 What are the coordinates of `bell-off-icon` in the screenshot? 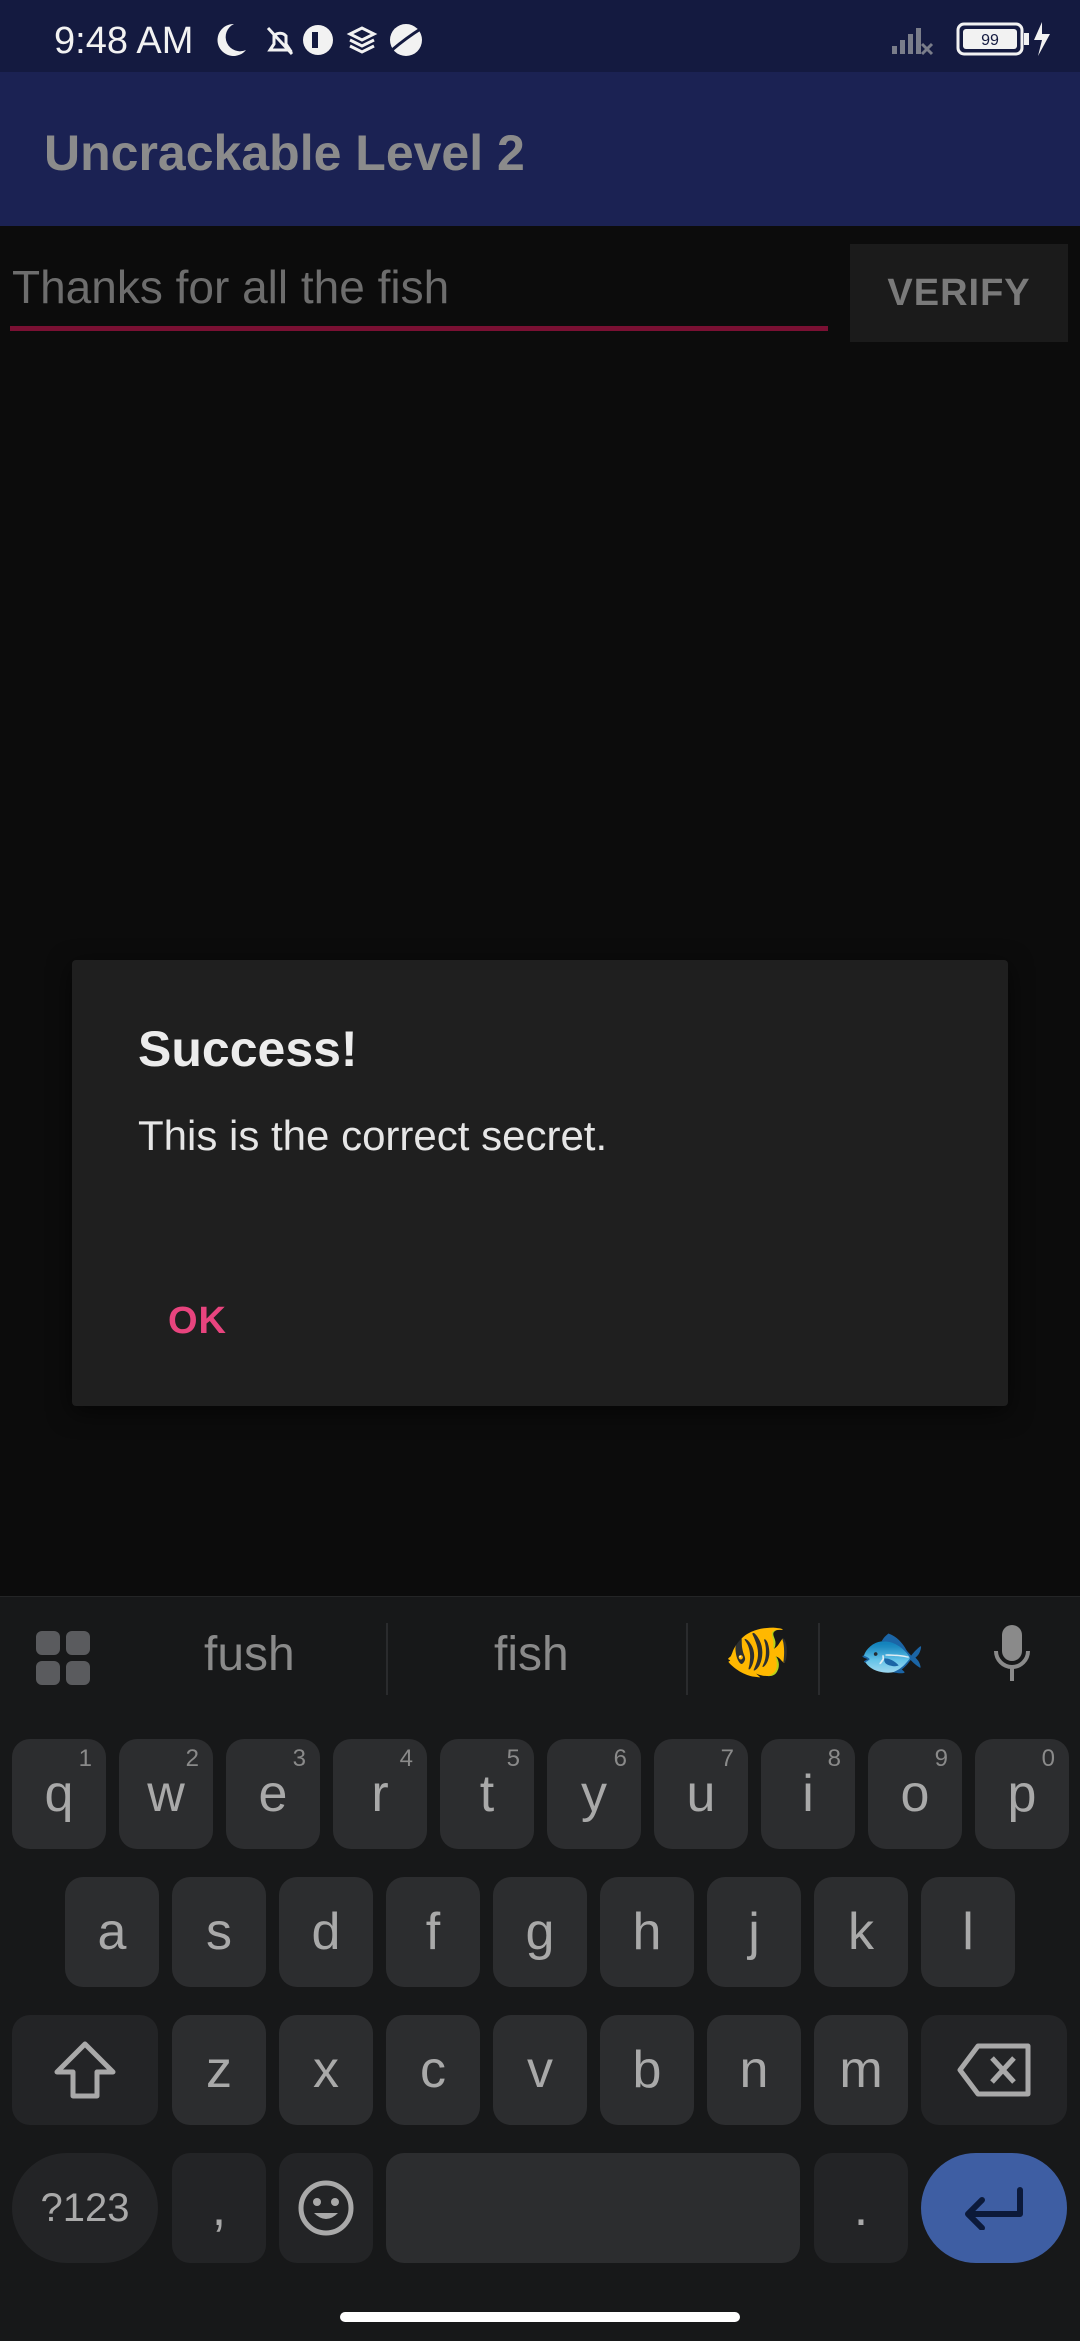 It's located at (280, 41).